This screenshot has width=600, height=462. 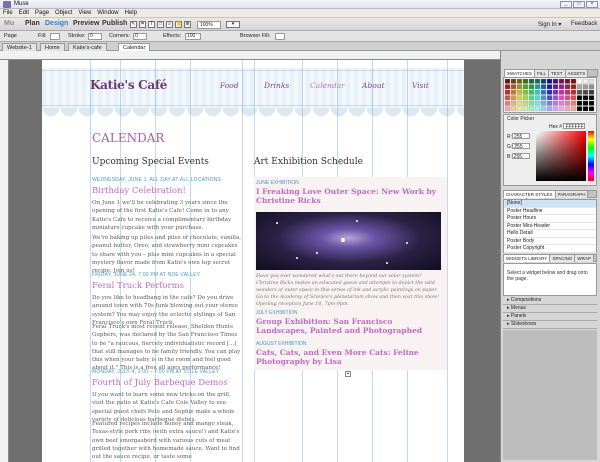 I want to click on text-tool-icon: T, so click(x=151, y=24).